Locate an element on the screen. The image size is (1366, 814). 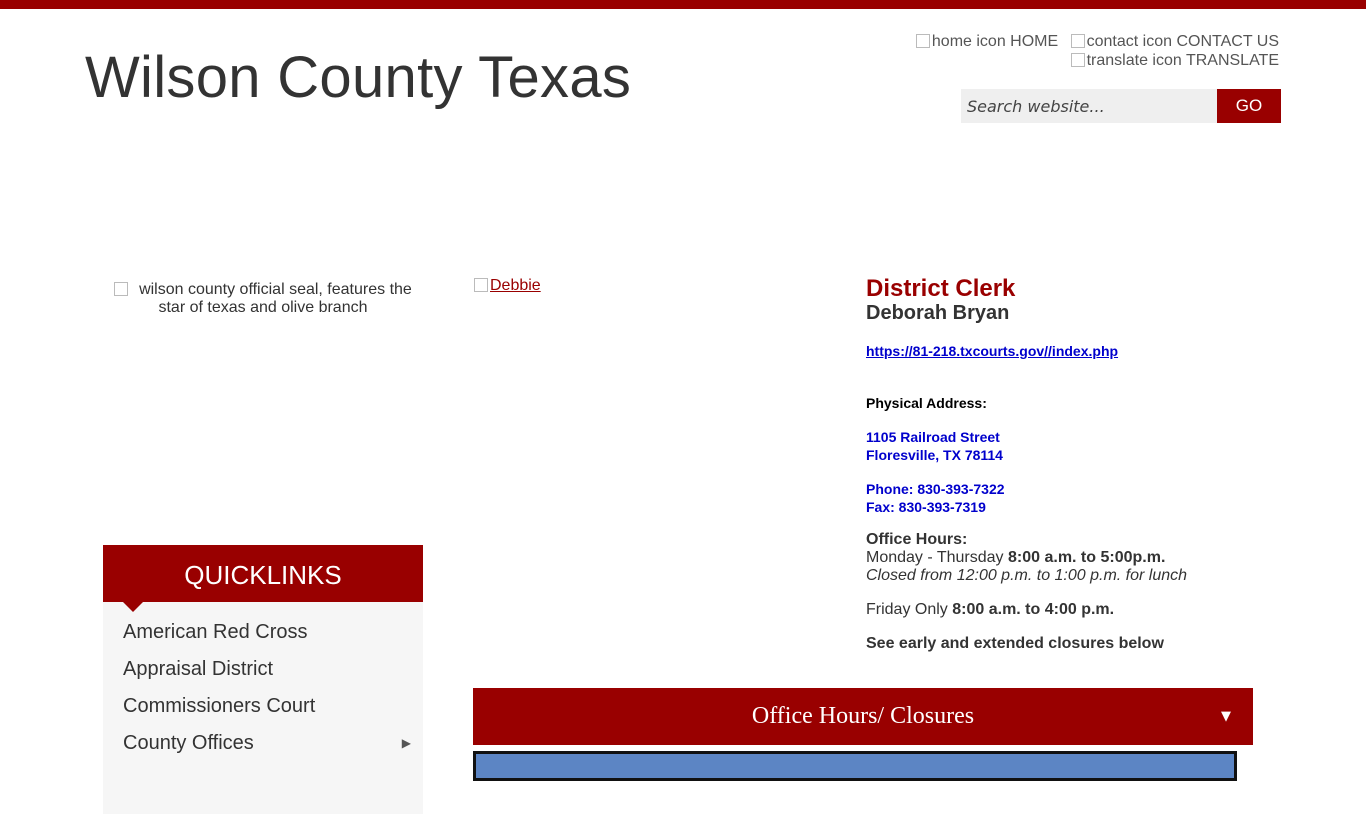
home-icon is located at coordinates (922, 41).